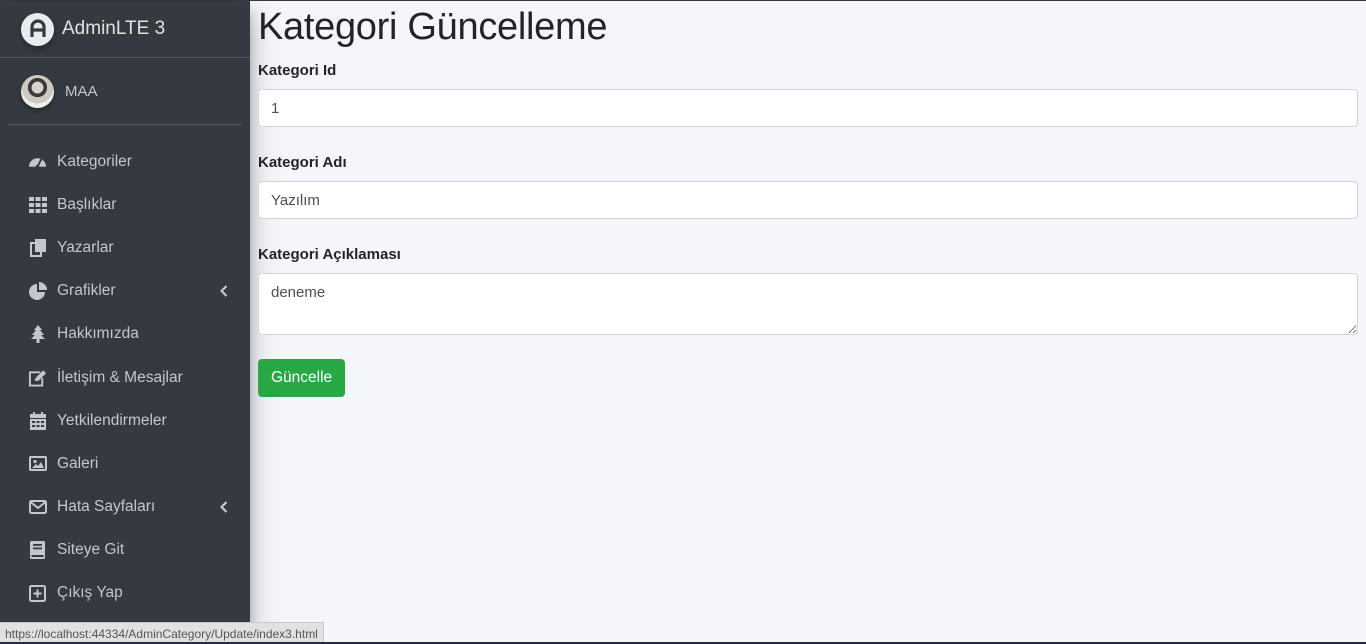 This screenshot has width=1366, height=644. What do you see at coordinates (86, 291) in the screenshot?
I see `sidebar-item-label: Grafikler` at bounding box center [86, 291].